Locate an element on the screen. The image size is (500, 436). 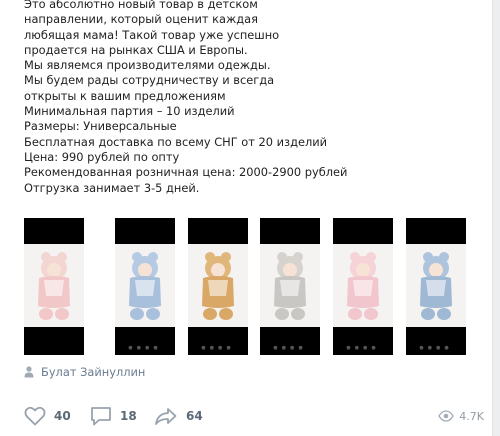
post-text-line: продается на рынках США и Европы. is located at coordinates (136, 49).